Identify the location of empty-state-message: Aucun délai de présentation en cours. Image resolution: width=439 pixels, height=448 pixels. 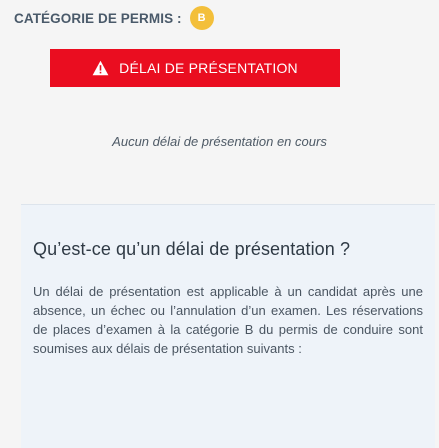
(219, 141).